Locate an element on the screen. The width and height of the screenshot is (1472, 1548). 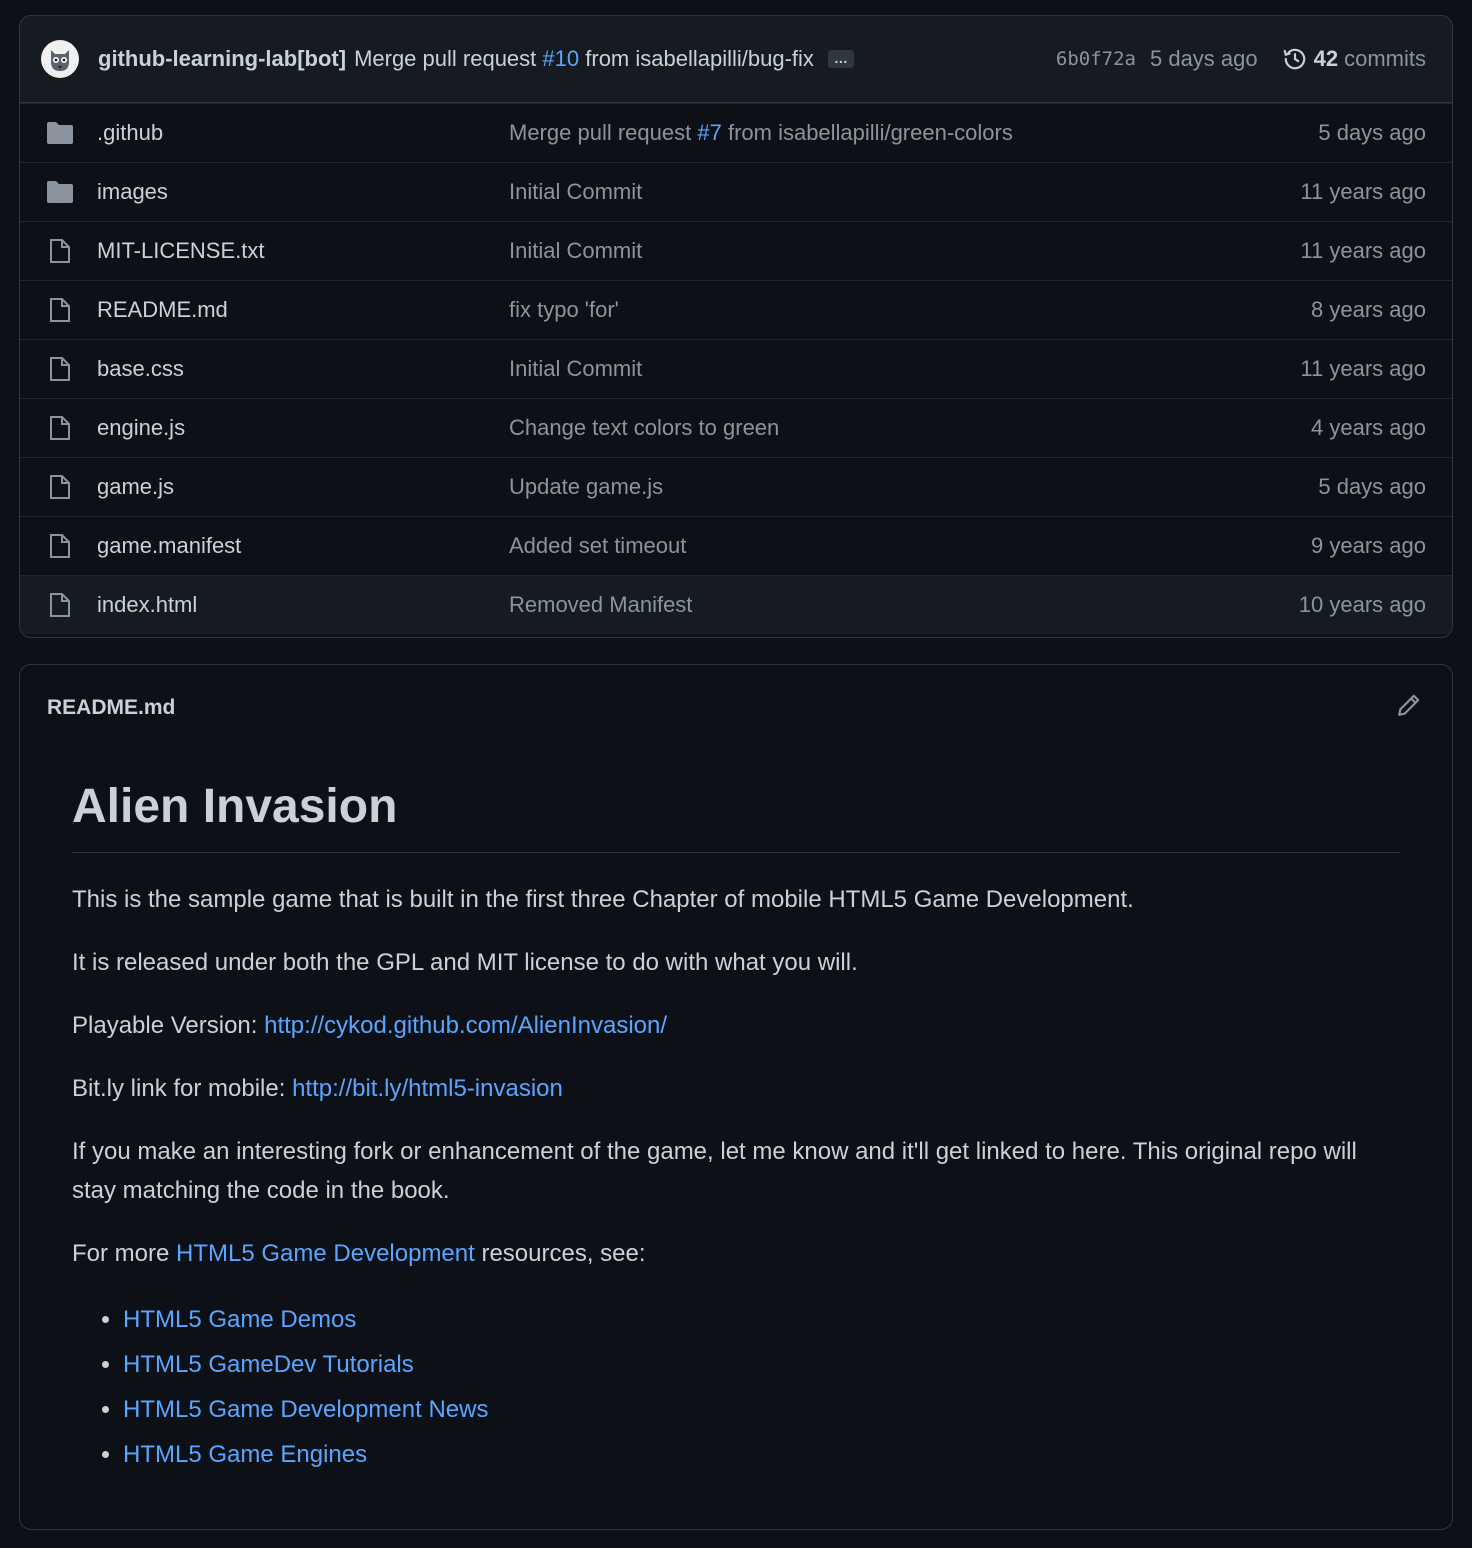
commit-meta: 6b0f72a 5 days ago 42 commits is located at coordinates (1241, 59).